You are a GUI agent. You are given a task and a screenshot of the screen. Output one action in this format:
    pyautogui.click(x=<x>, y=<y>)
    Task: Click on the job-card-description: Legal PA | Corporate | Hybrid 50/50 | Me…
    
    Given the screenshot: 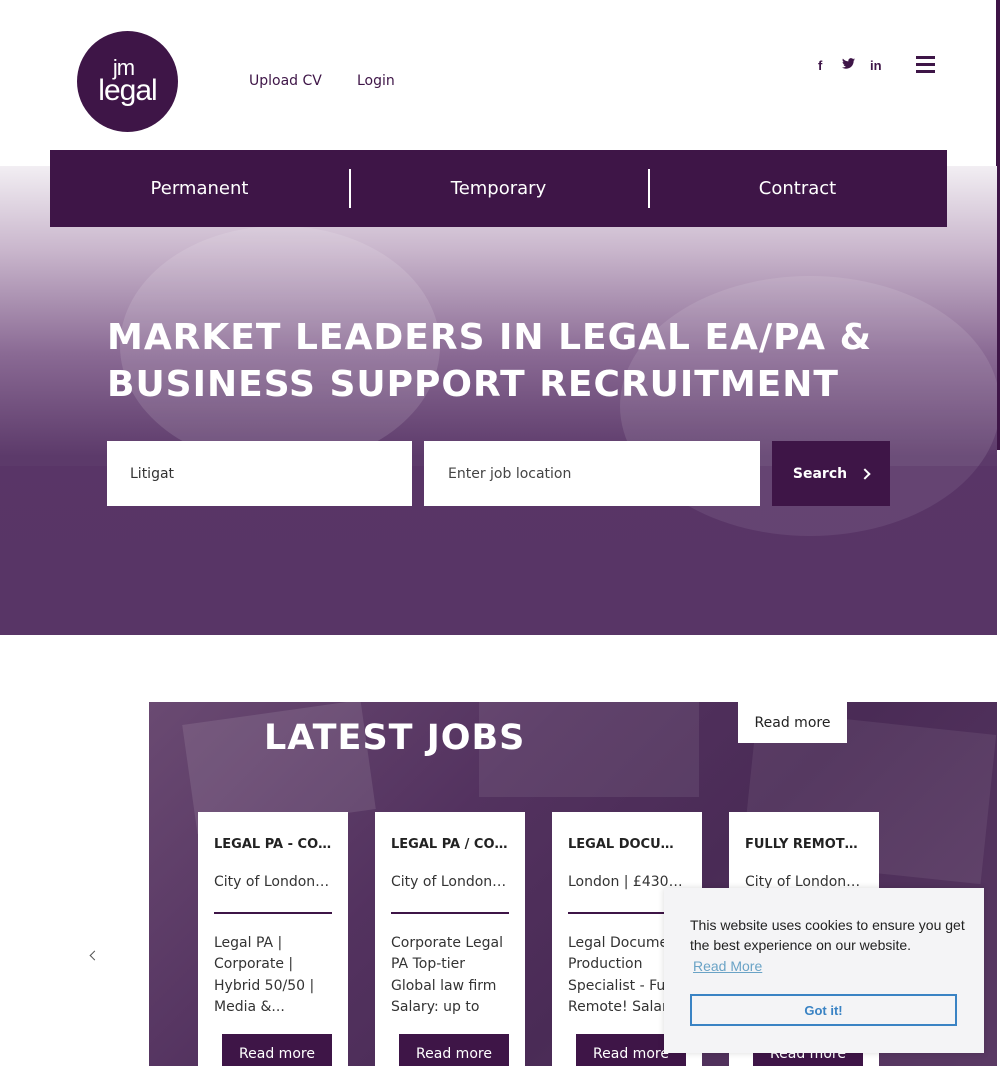 What is the action you would take?
    pyautogui.click(x=264, y=975)
    